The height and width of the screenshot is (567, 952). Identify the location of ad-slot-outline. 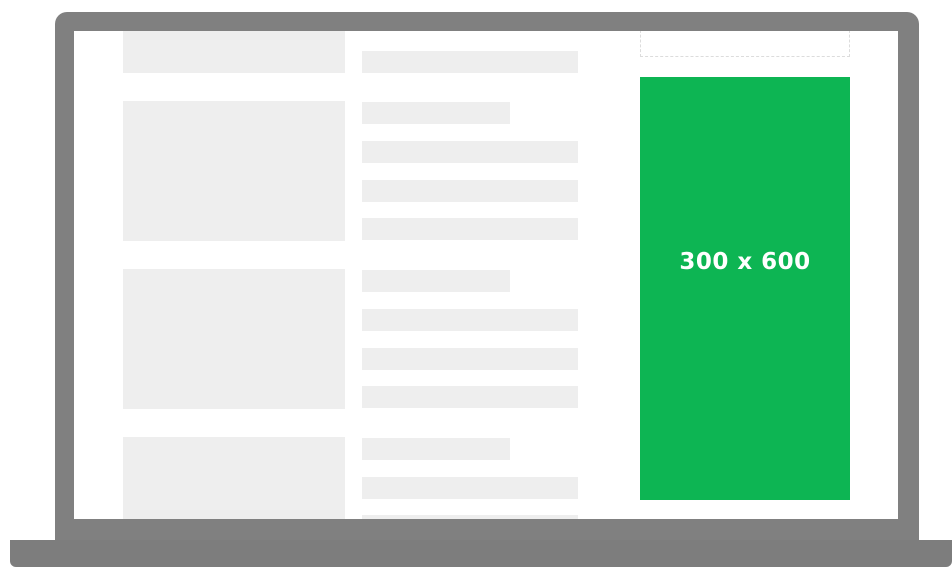
(745, 44).